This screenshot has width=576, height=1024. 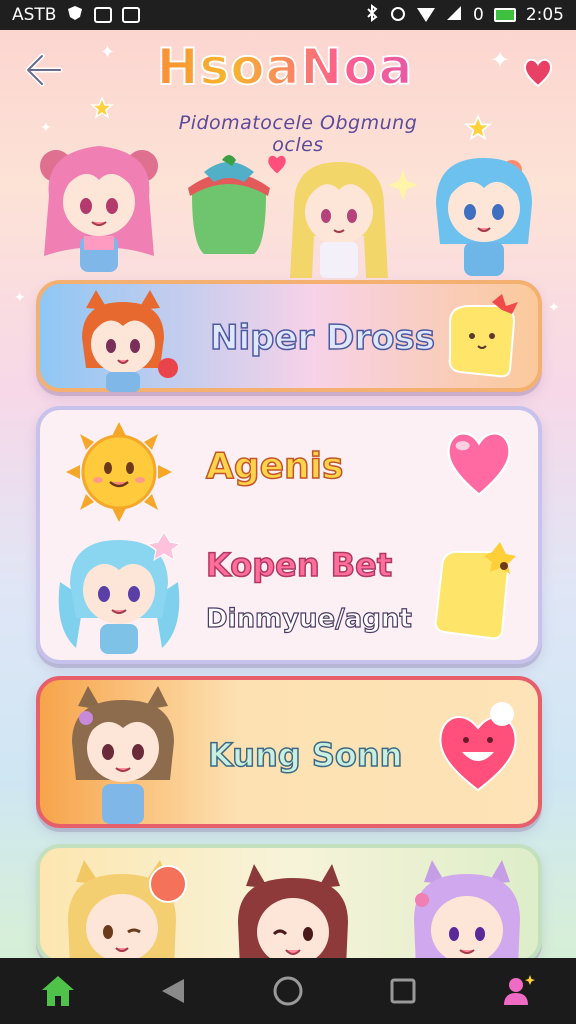 I want to click on signal-icon, so click(x=454, y=15).